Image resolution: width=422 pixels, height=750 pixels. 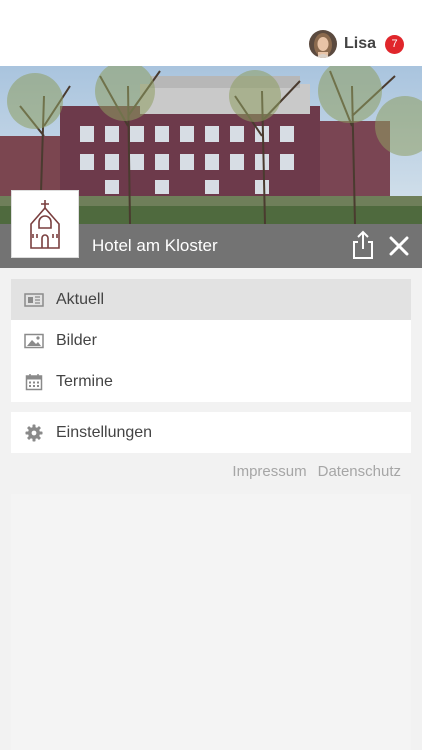 I want to click on close-button, so click(x=399, y=246).